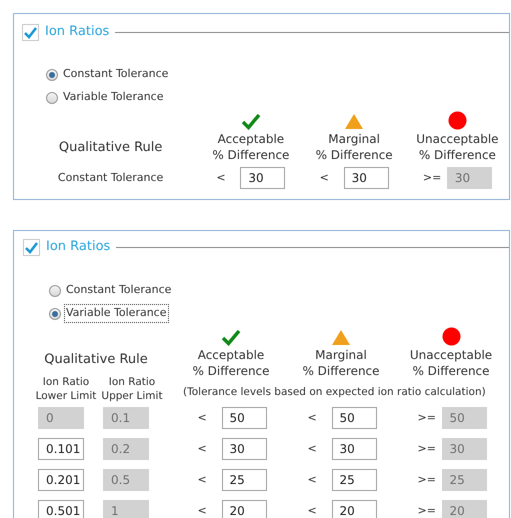 Image resolution: width=511 pixels, height=518 pixels. I want to click on number-field: 0.501, so click(61, 509).